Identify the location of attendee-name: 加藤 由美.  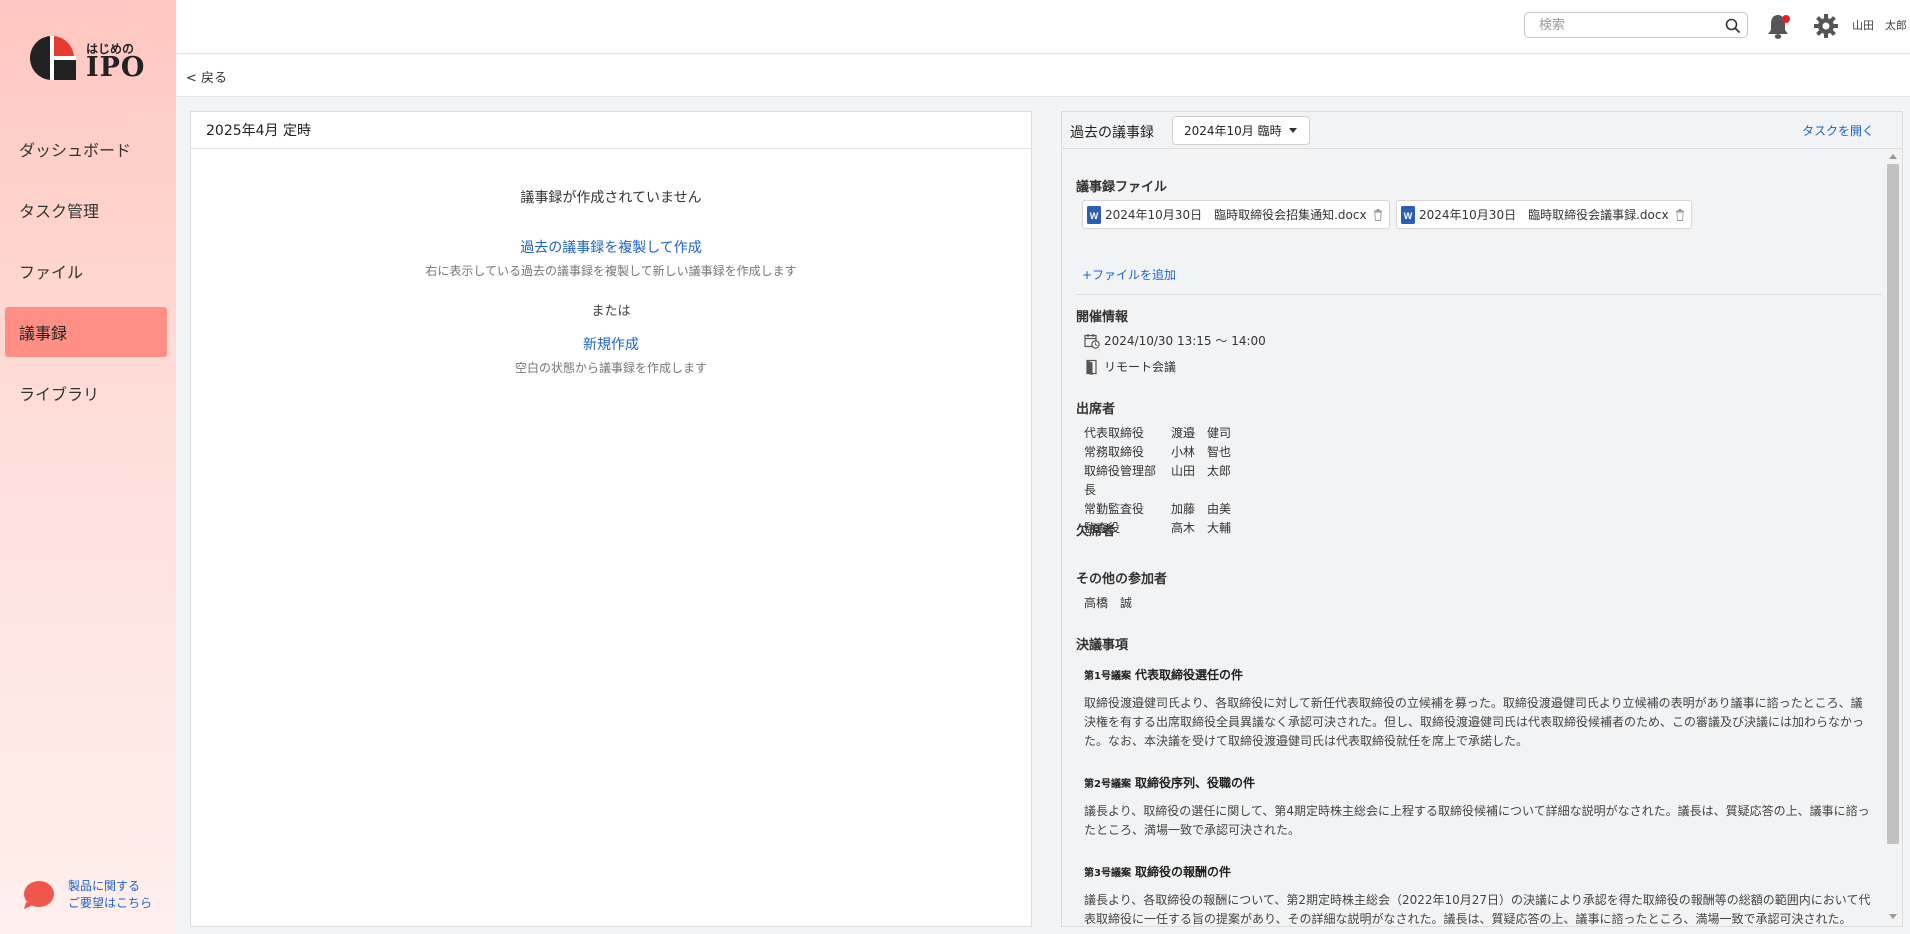
(1201, 509).